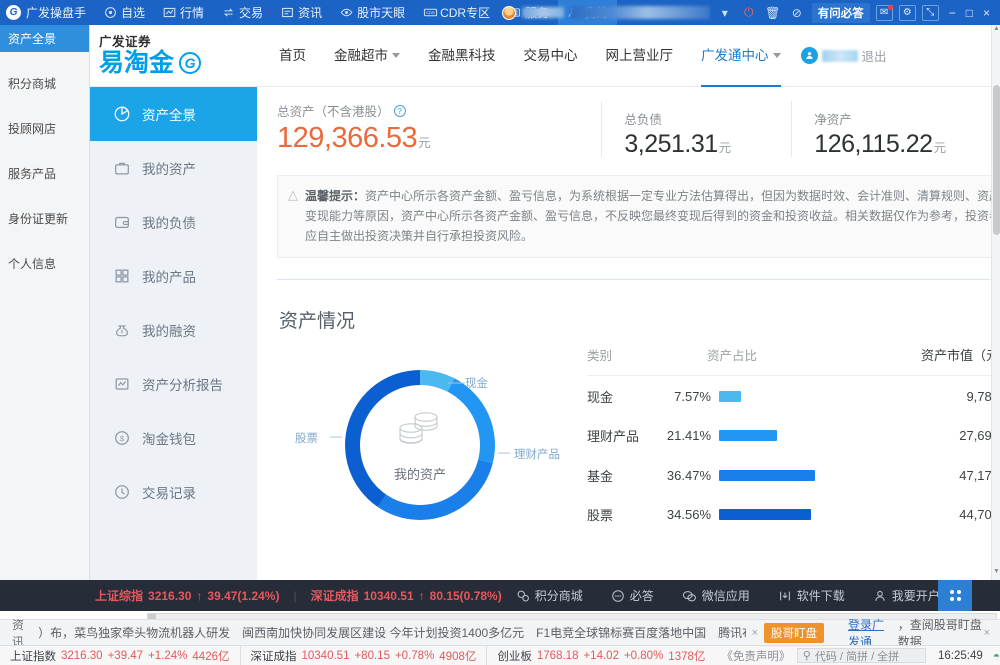 The height and width of the screenshot is (665, 1000). What do you see at coordinates (996, 31) in the screenshot?
I see `scroll-up-arrow: ▲` at bounding box center [996, 31].